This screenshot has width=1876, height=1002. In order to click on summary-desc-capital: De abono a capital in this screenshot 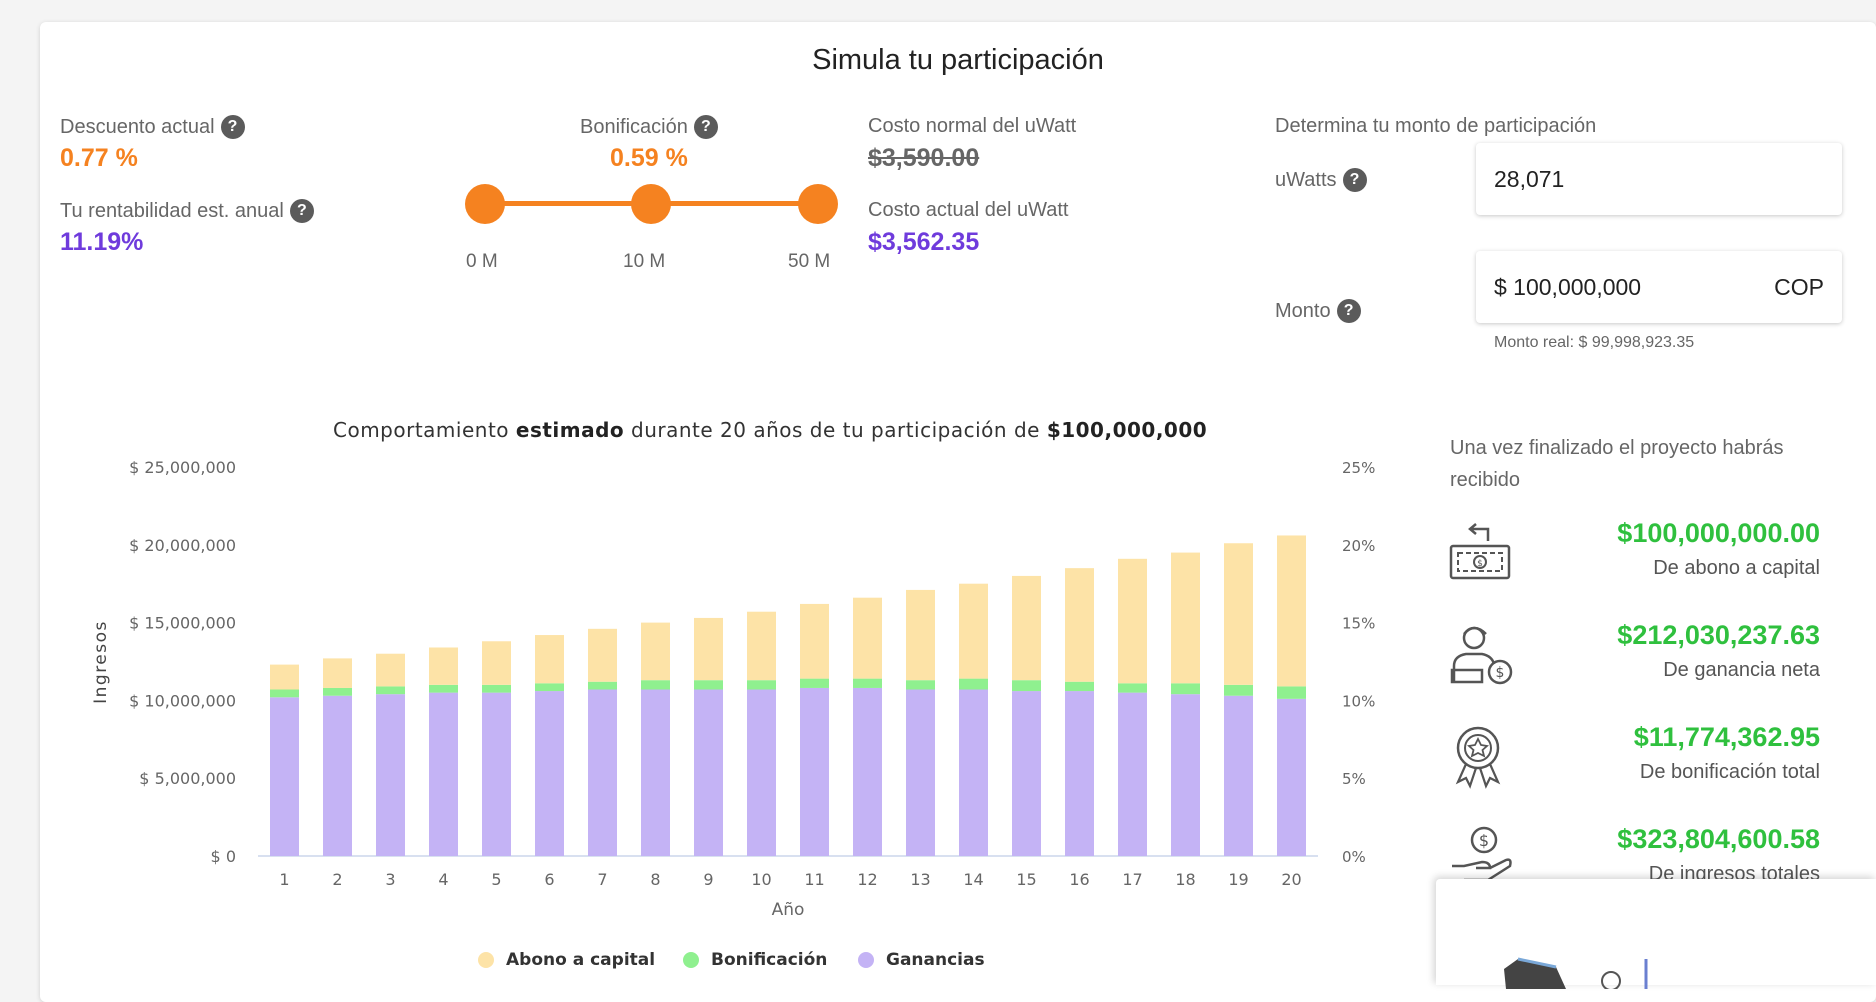, I will do `click(1736, 568)`.